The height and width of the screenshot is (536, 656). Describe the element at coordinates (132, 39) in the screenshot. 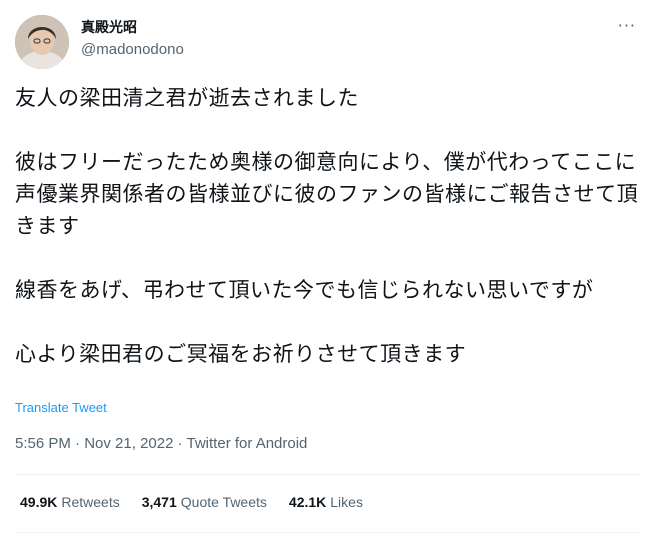

I see `author-info: 真殿光昭 @madonodono` at that location.